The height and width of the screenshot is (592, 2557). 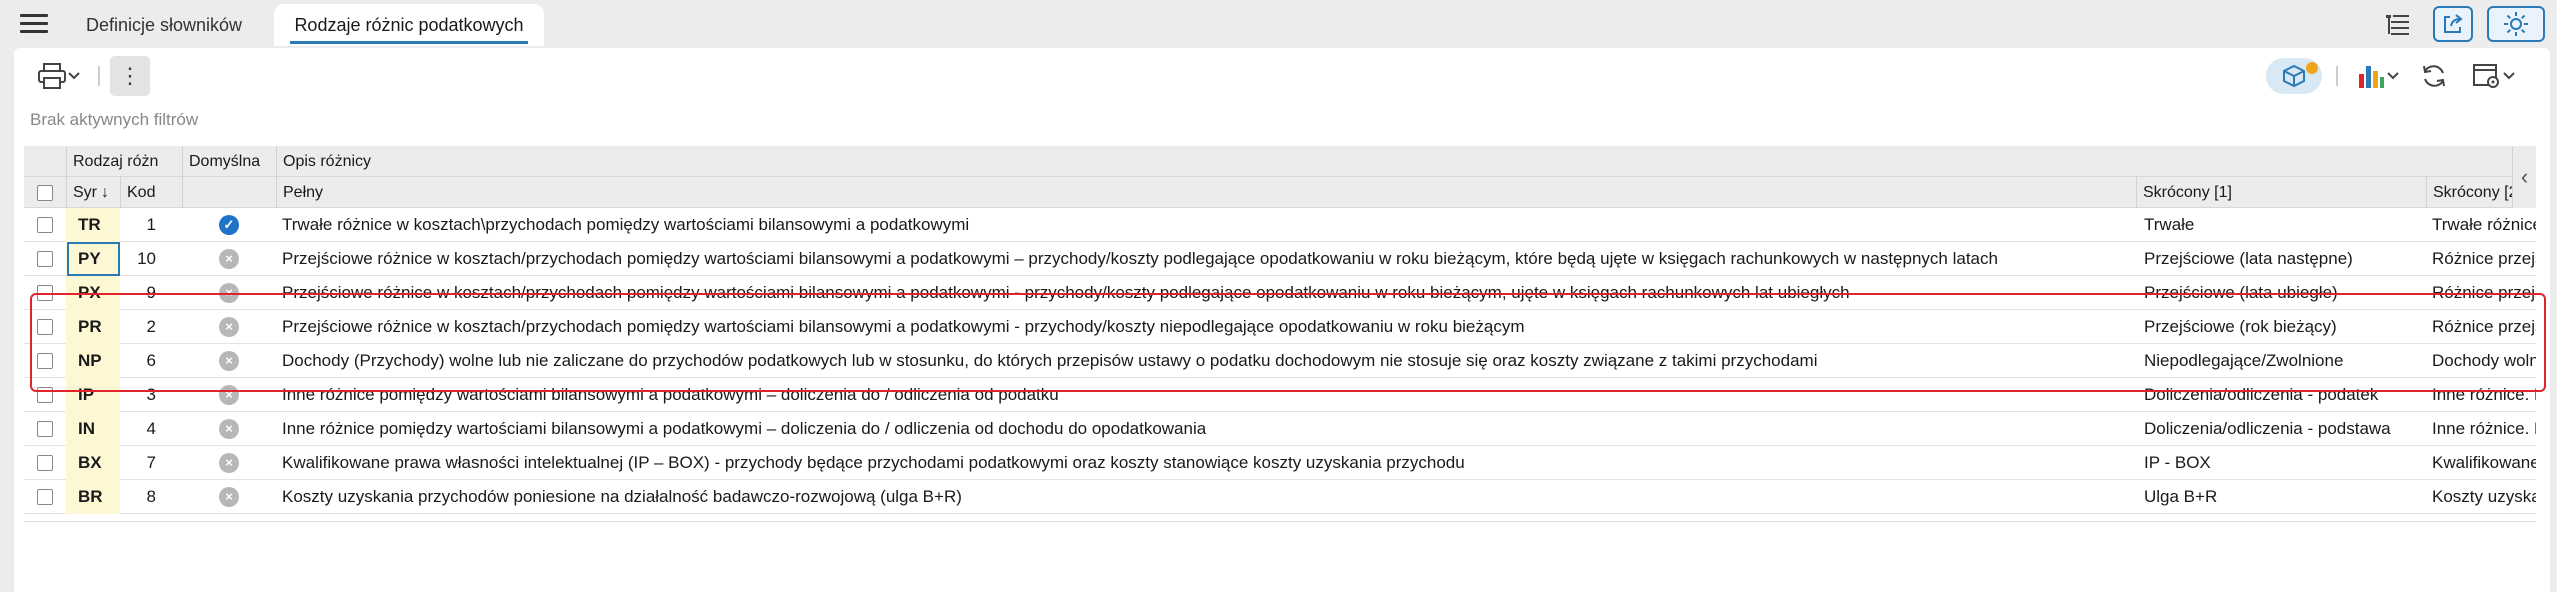 I want to click on column-label: Syr, so click(x=85, y=192).